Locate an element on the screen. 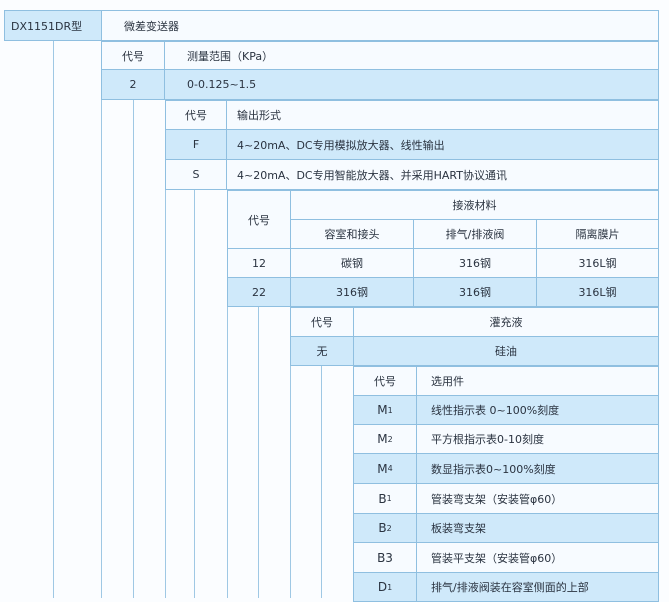  output-row-value: 4~20mA、DC专用模拟放大器、线性输出 is located at coordinates (442, 144).